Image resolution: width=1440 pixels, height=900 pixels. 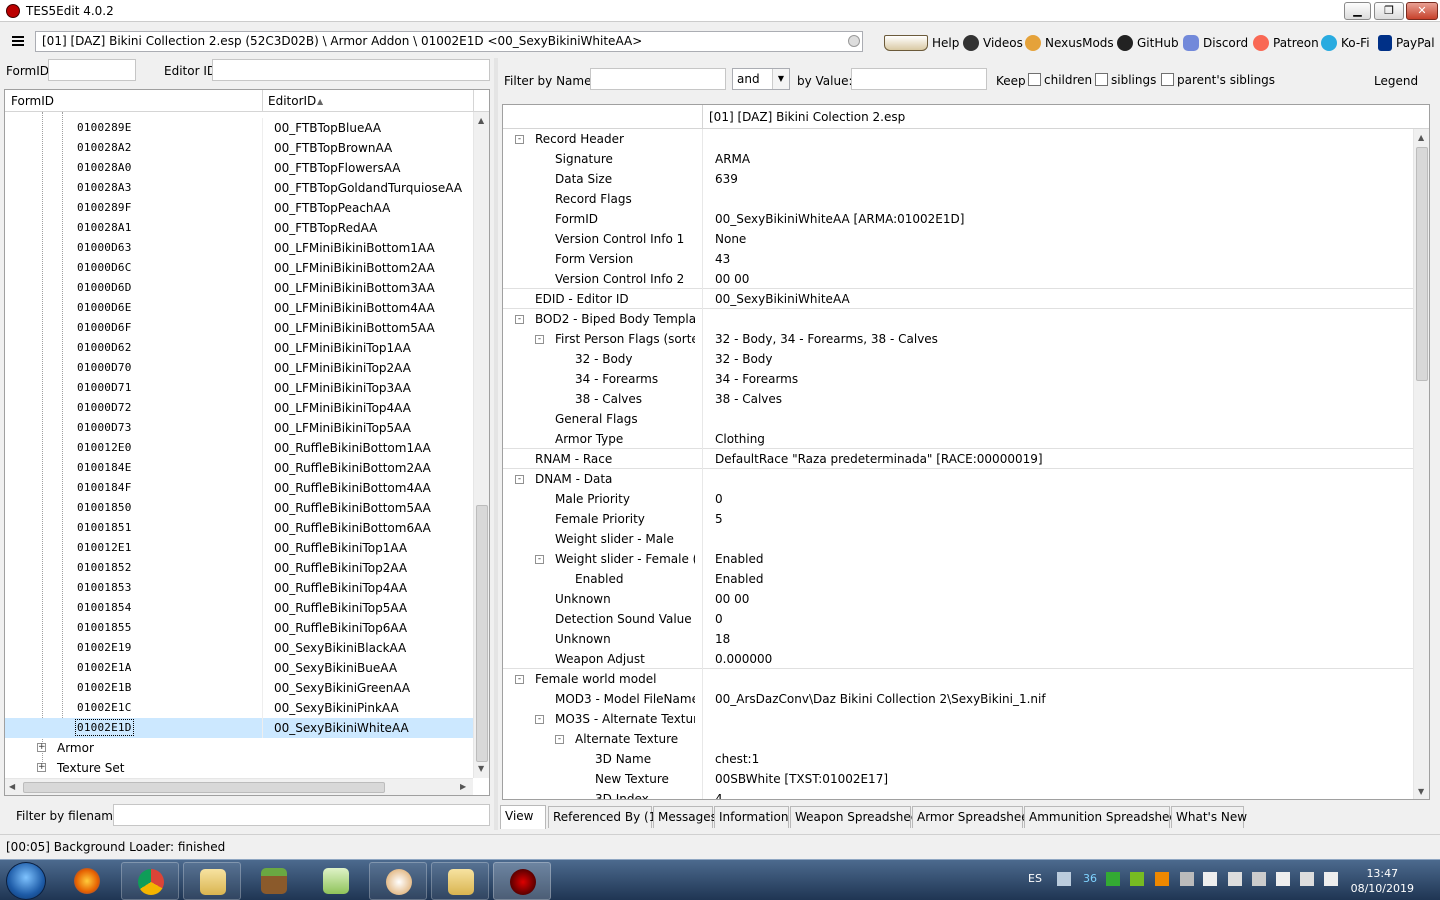 I want to click on taskbar-app, so click(x=398, y=881).